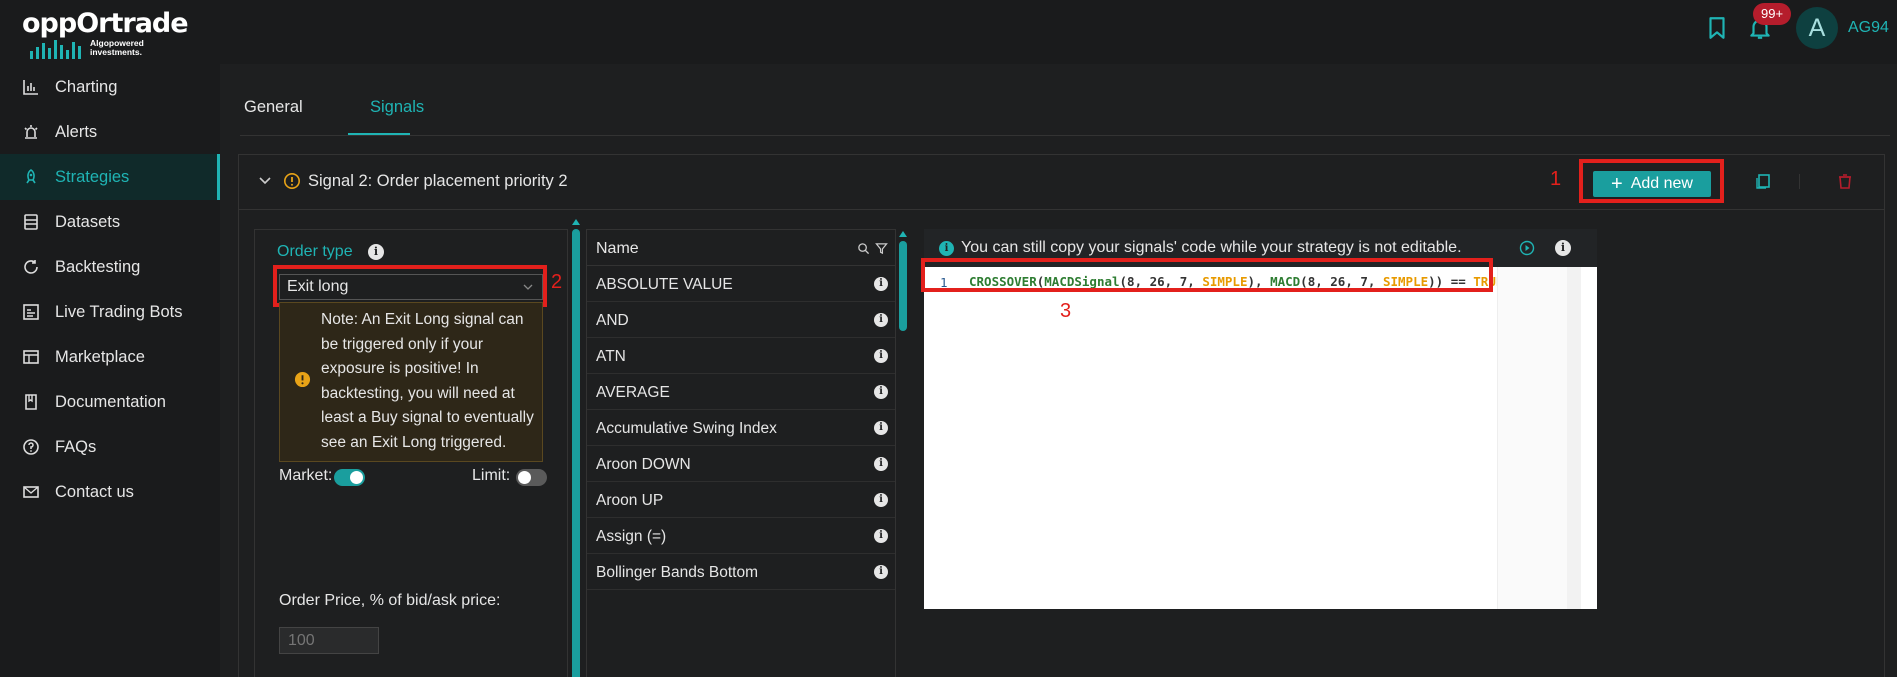 The image size is (1897, 677). What do you see at coordinates (329, 640) in the screenshot?
I see `order-price-input` at bounding box center [329, 640].